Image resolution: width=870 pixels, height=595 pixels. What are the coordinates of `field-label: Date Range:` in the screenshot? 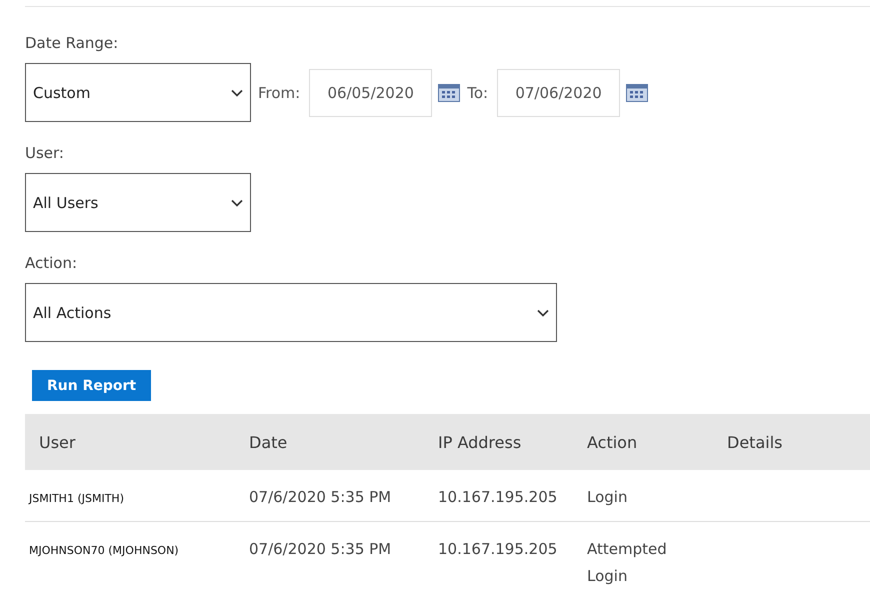 It's located at (72, 43).